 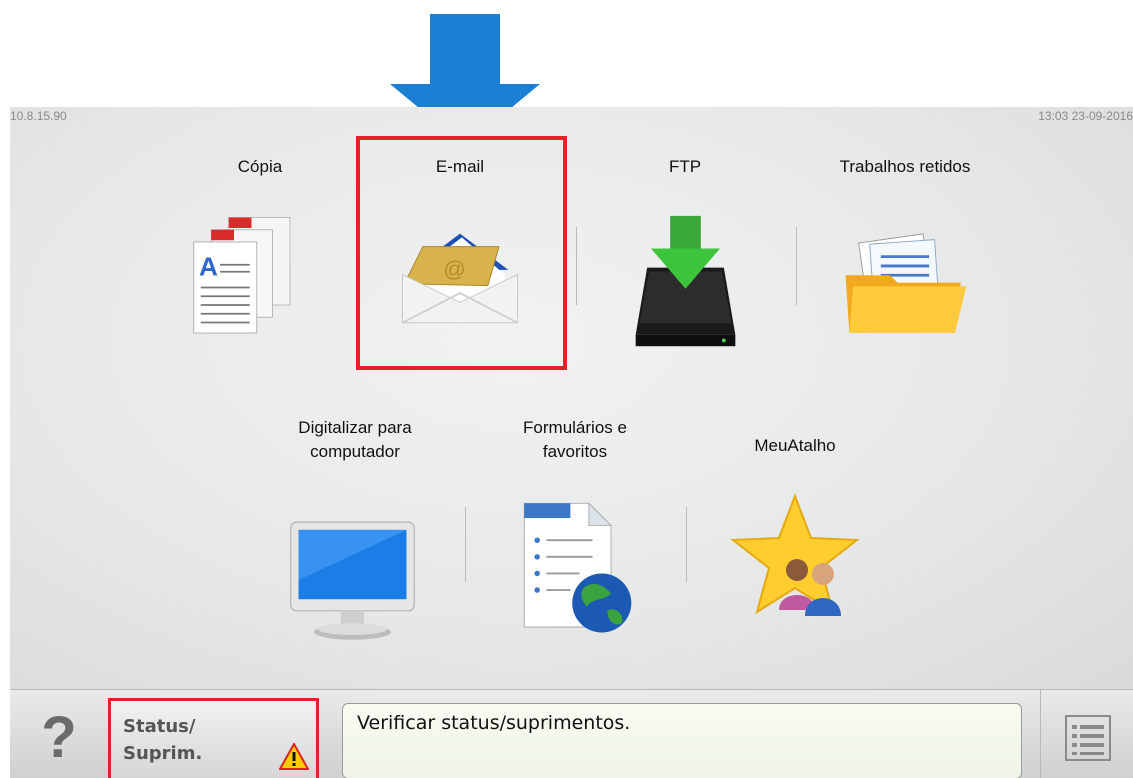 I want to click on copy-document-icon: A, so click(x=242, y=275).